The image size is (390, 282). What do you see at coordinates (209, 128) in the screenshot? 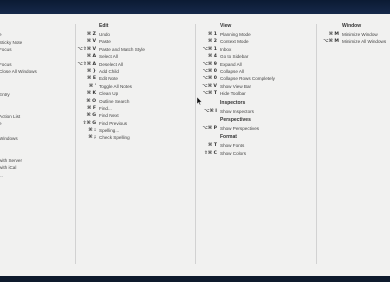
I see `menu-item-shortcut: ⌥⌘ P` at bounding box center [209, 128].